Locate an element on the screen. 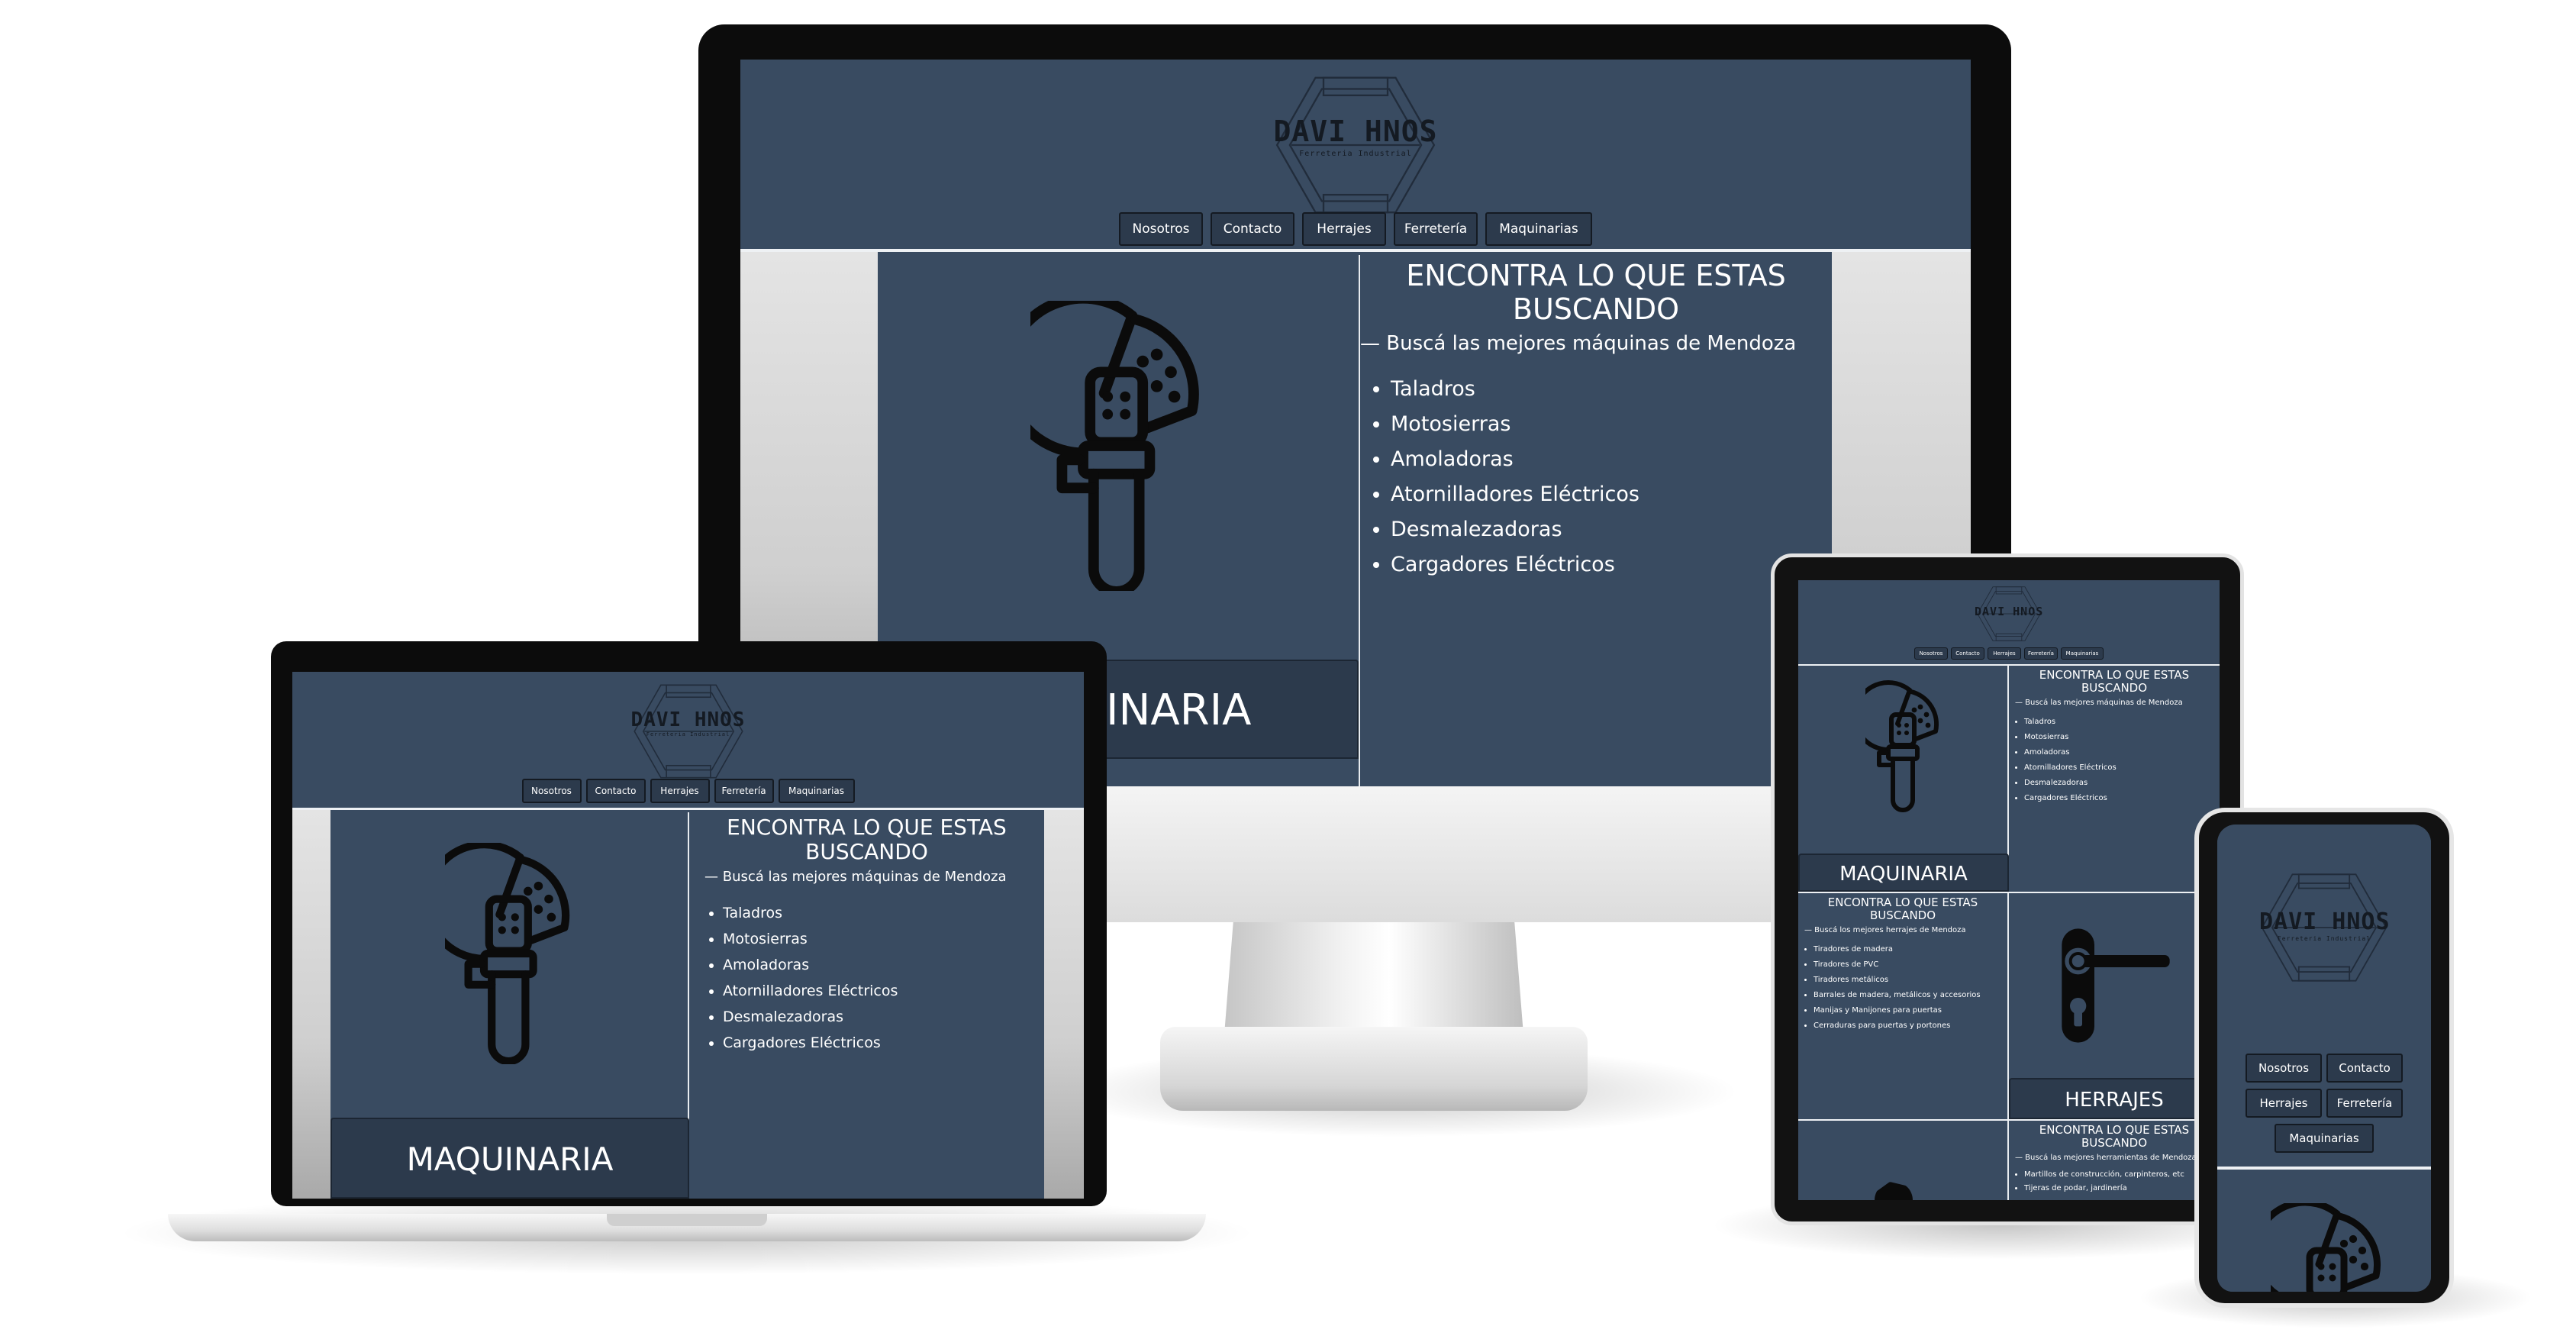 This screenshot has width=2576, height=1336. list-item: Manijas y Manijones para puertas is located at coordinates (1911, 1011).